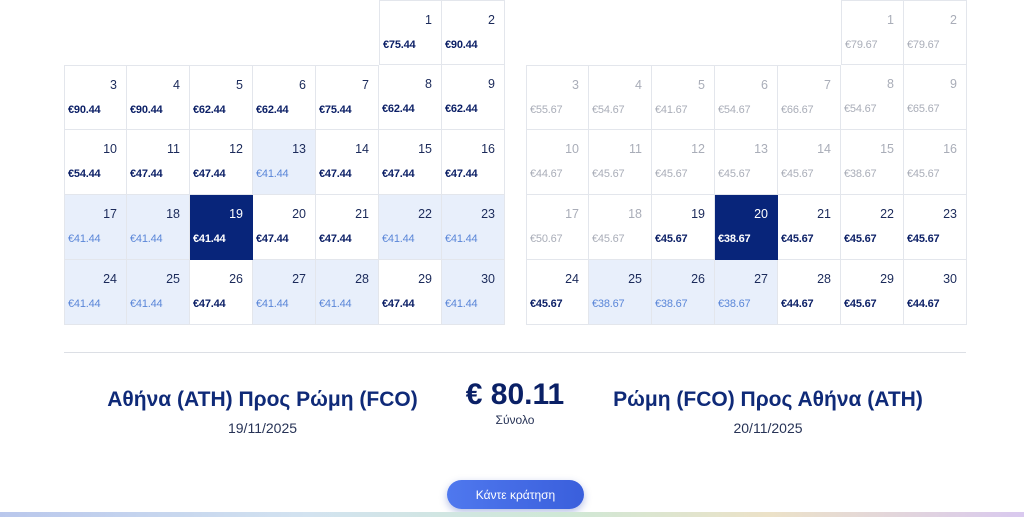 This screenshot has width=1024, height=517. What do you see at coordinates (95, 292) in the screenshot?
I see `calendar-day-24: 24 €41.44` at bounding box center [95, 292].